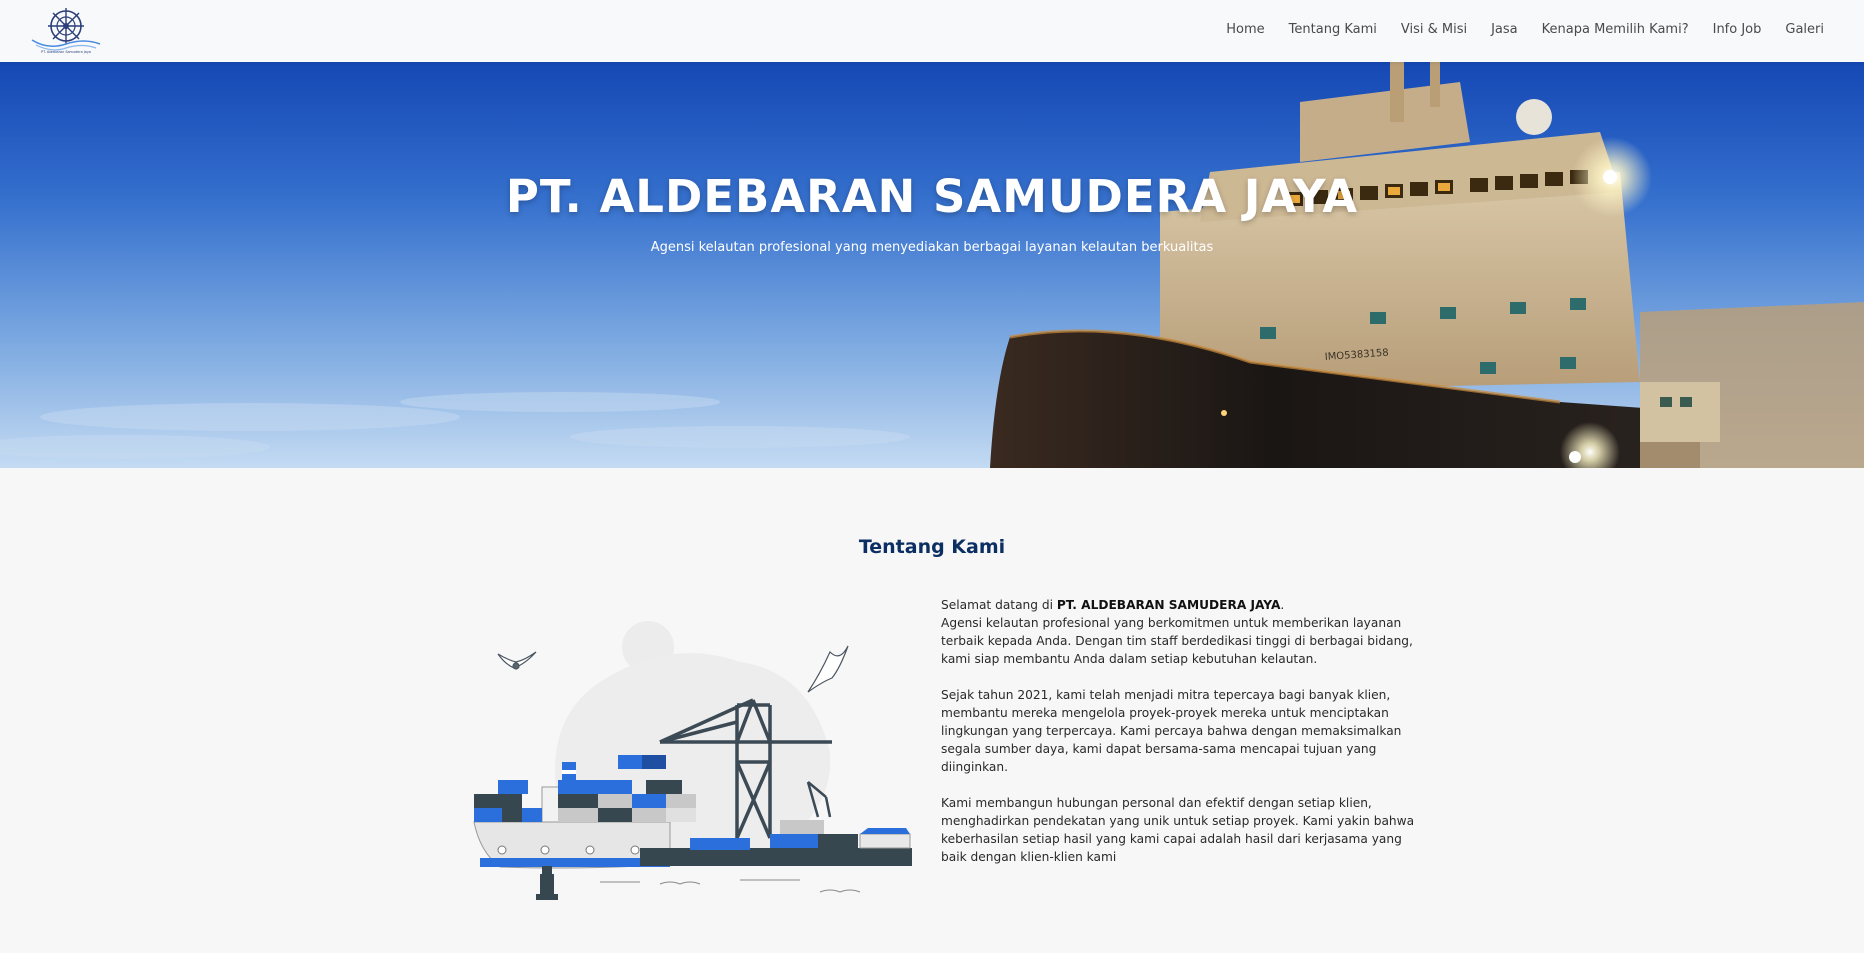 This screenshot has height=953, width=1864. Describe the element at coordinates (932, 547) in the screenshot. I see `about-section-title: Tentang Kami` at that location.